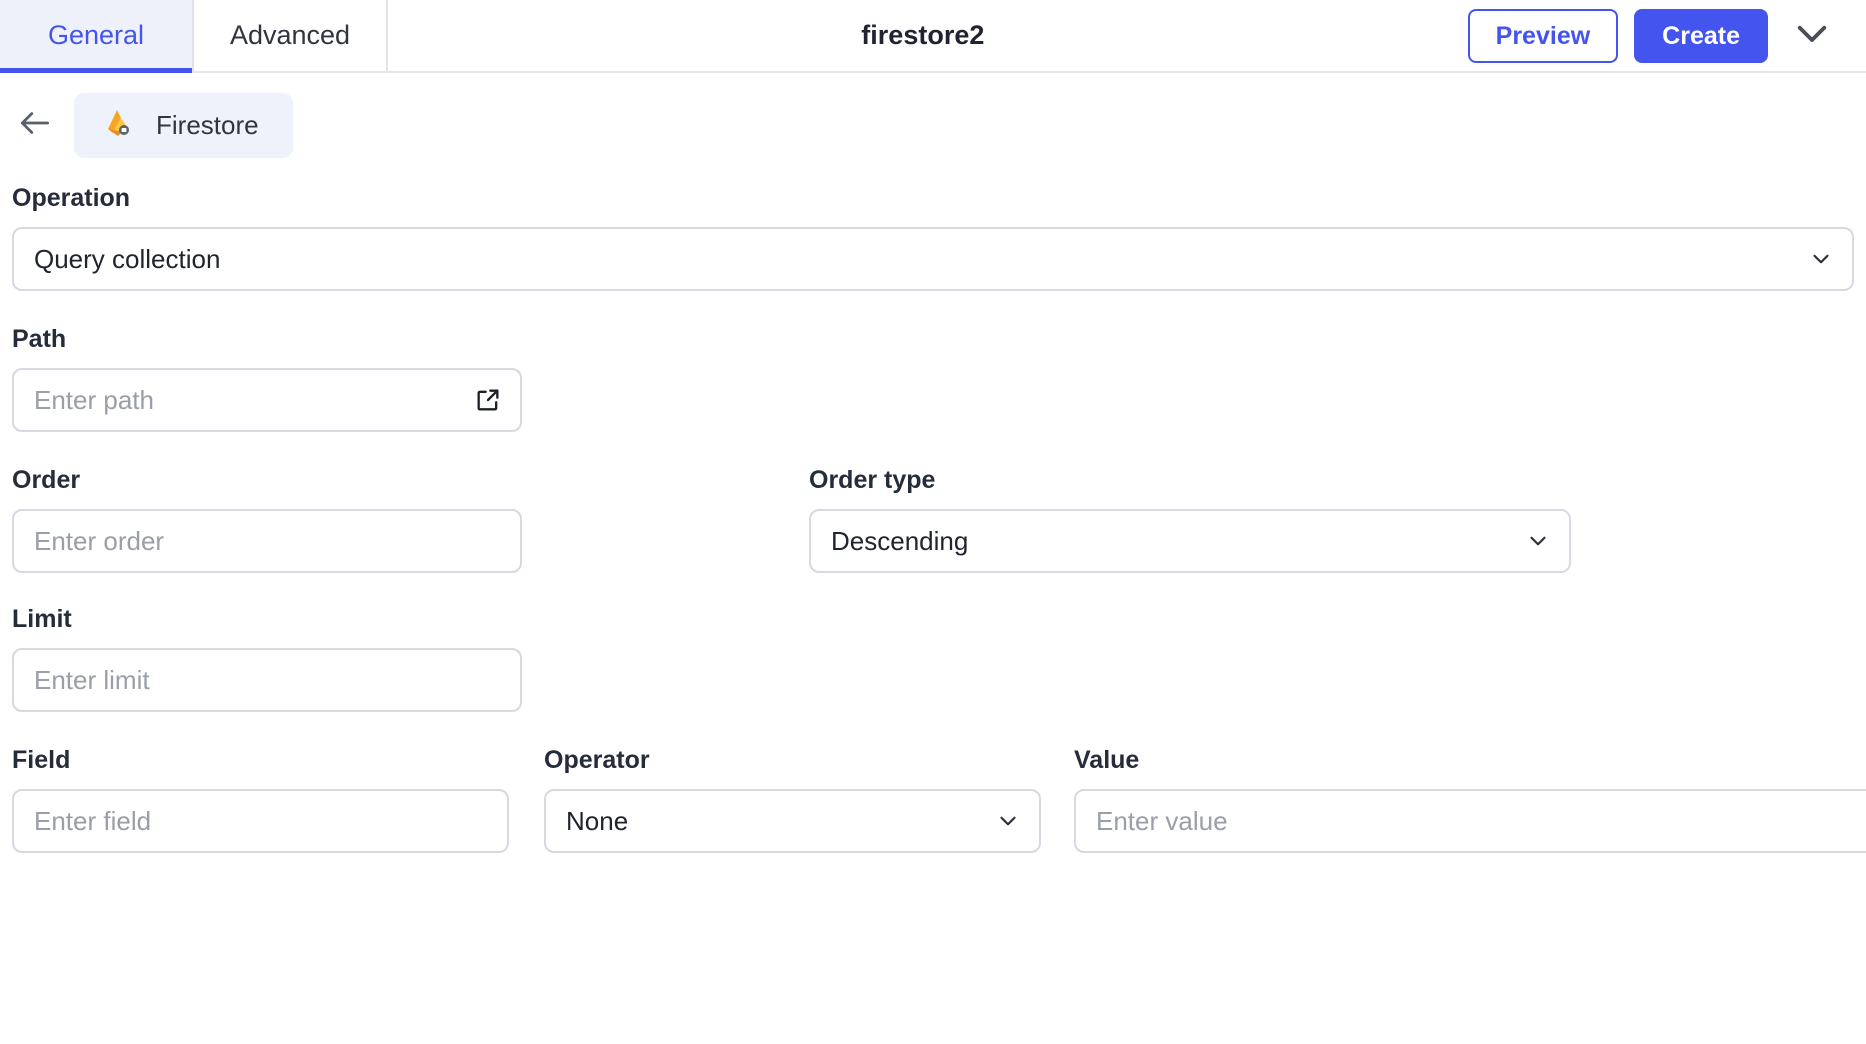  What do you see at coordinates (267, 680) in the screenshot?
I see `limit-input: Enter limit` at bounding box center [267, 680].